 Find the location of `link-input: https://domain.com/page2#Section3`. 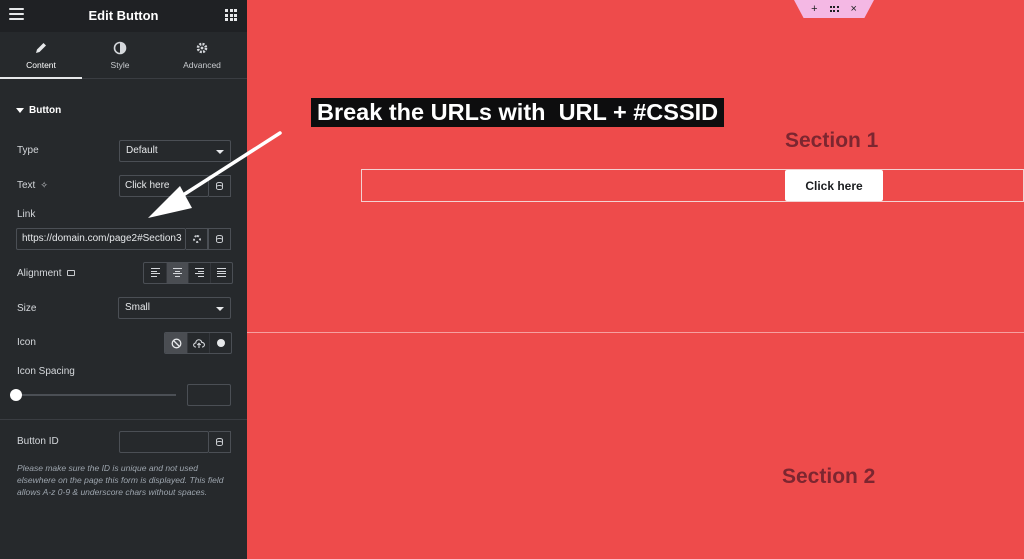

link-input: https://domain.com/page2#Section3 is located at coordinates (101, 239).